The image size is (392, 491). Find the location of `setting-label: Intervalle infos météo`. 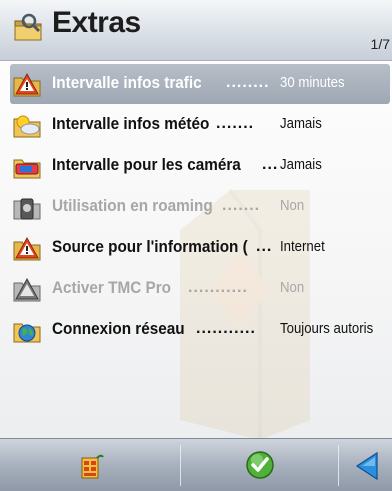

setting-label: Intervalle infos météo is located at coordinates (131, 123).